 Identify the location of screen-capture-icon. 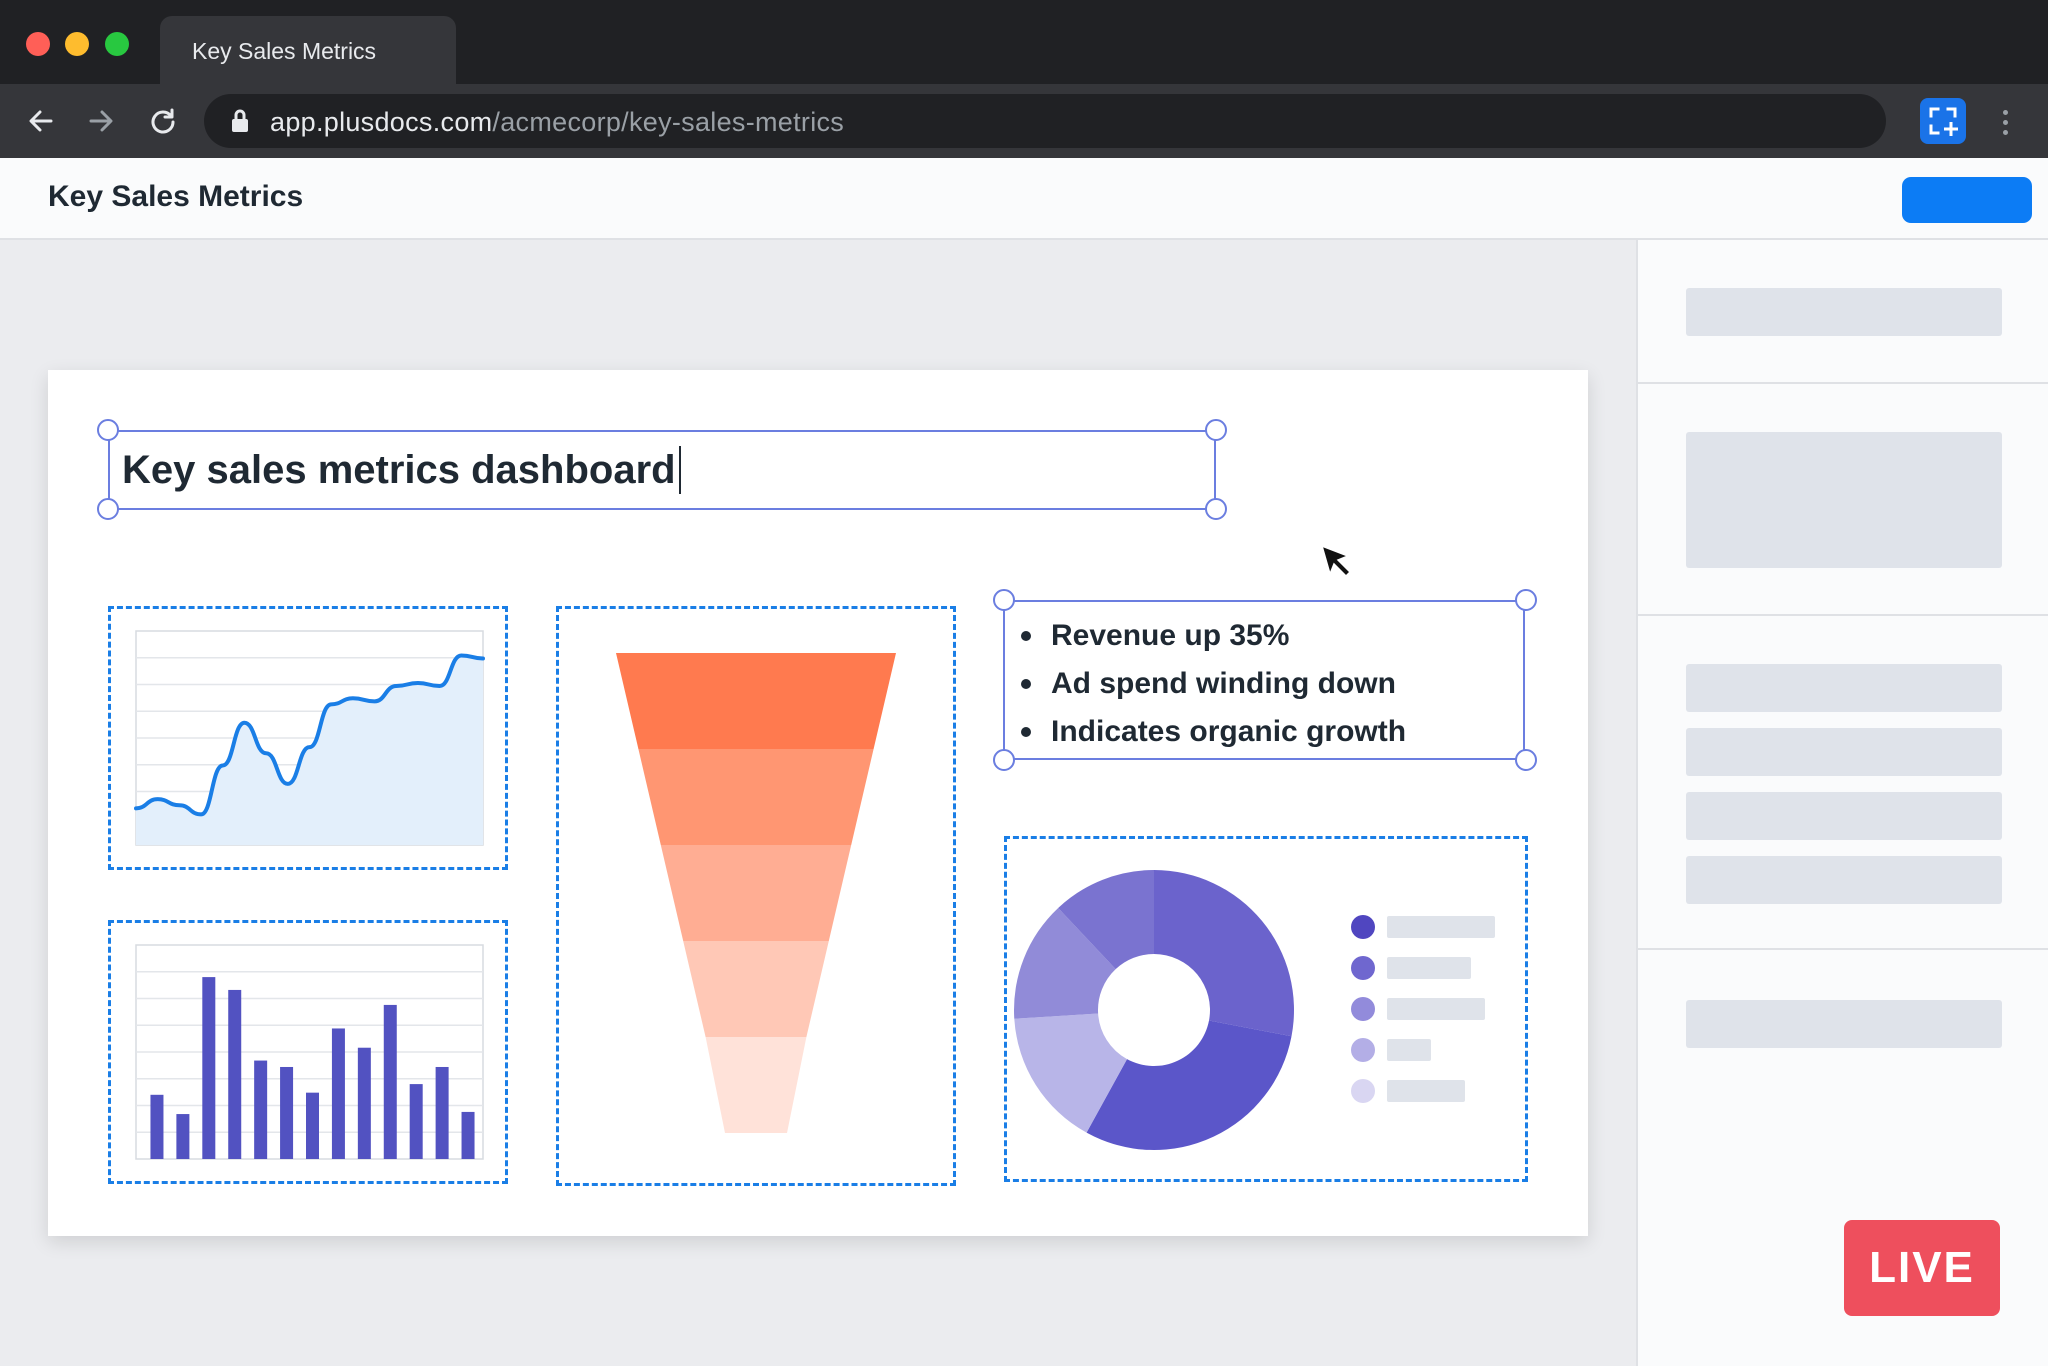
(1943, 121).